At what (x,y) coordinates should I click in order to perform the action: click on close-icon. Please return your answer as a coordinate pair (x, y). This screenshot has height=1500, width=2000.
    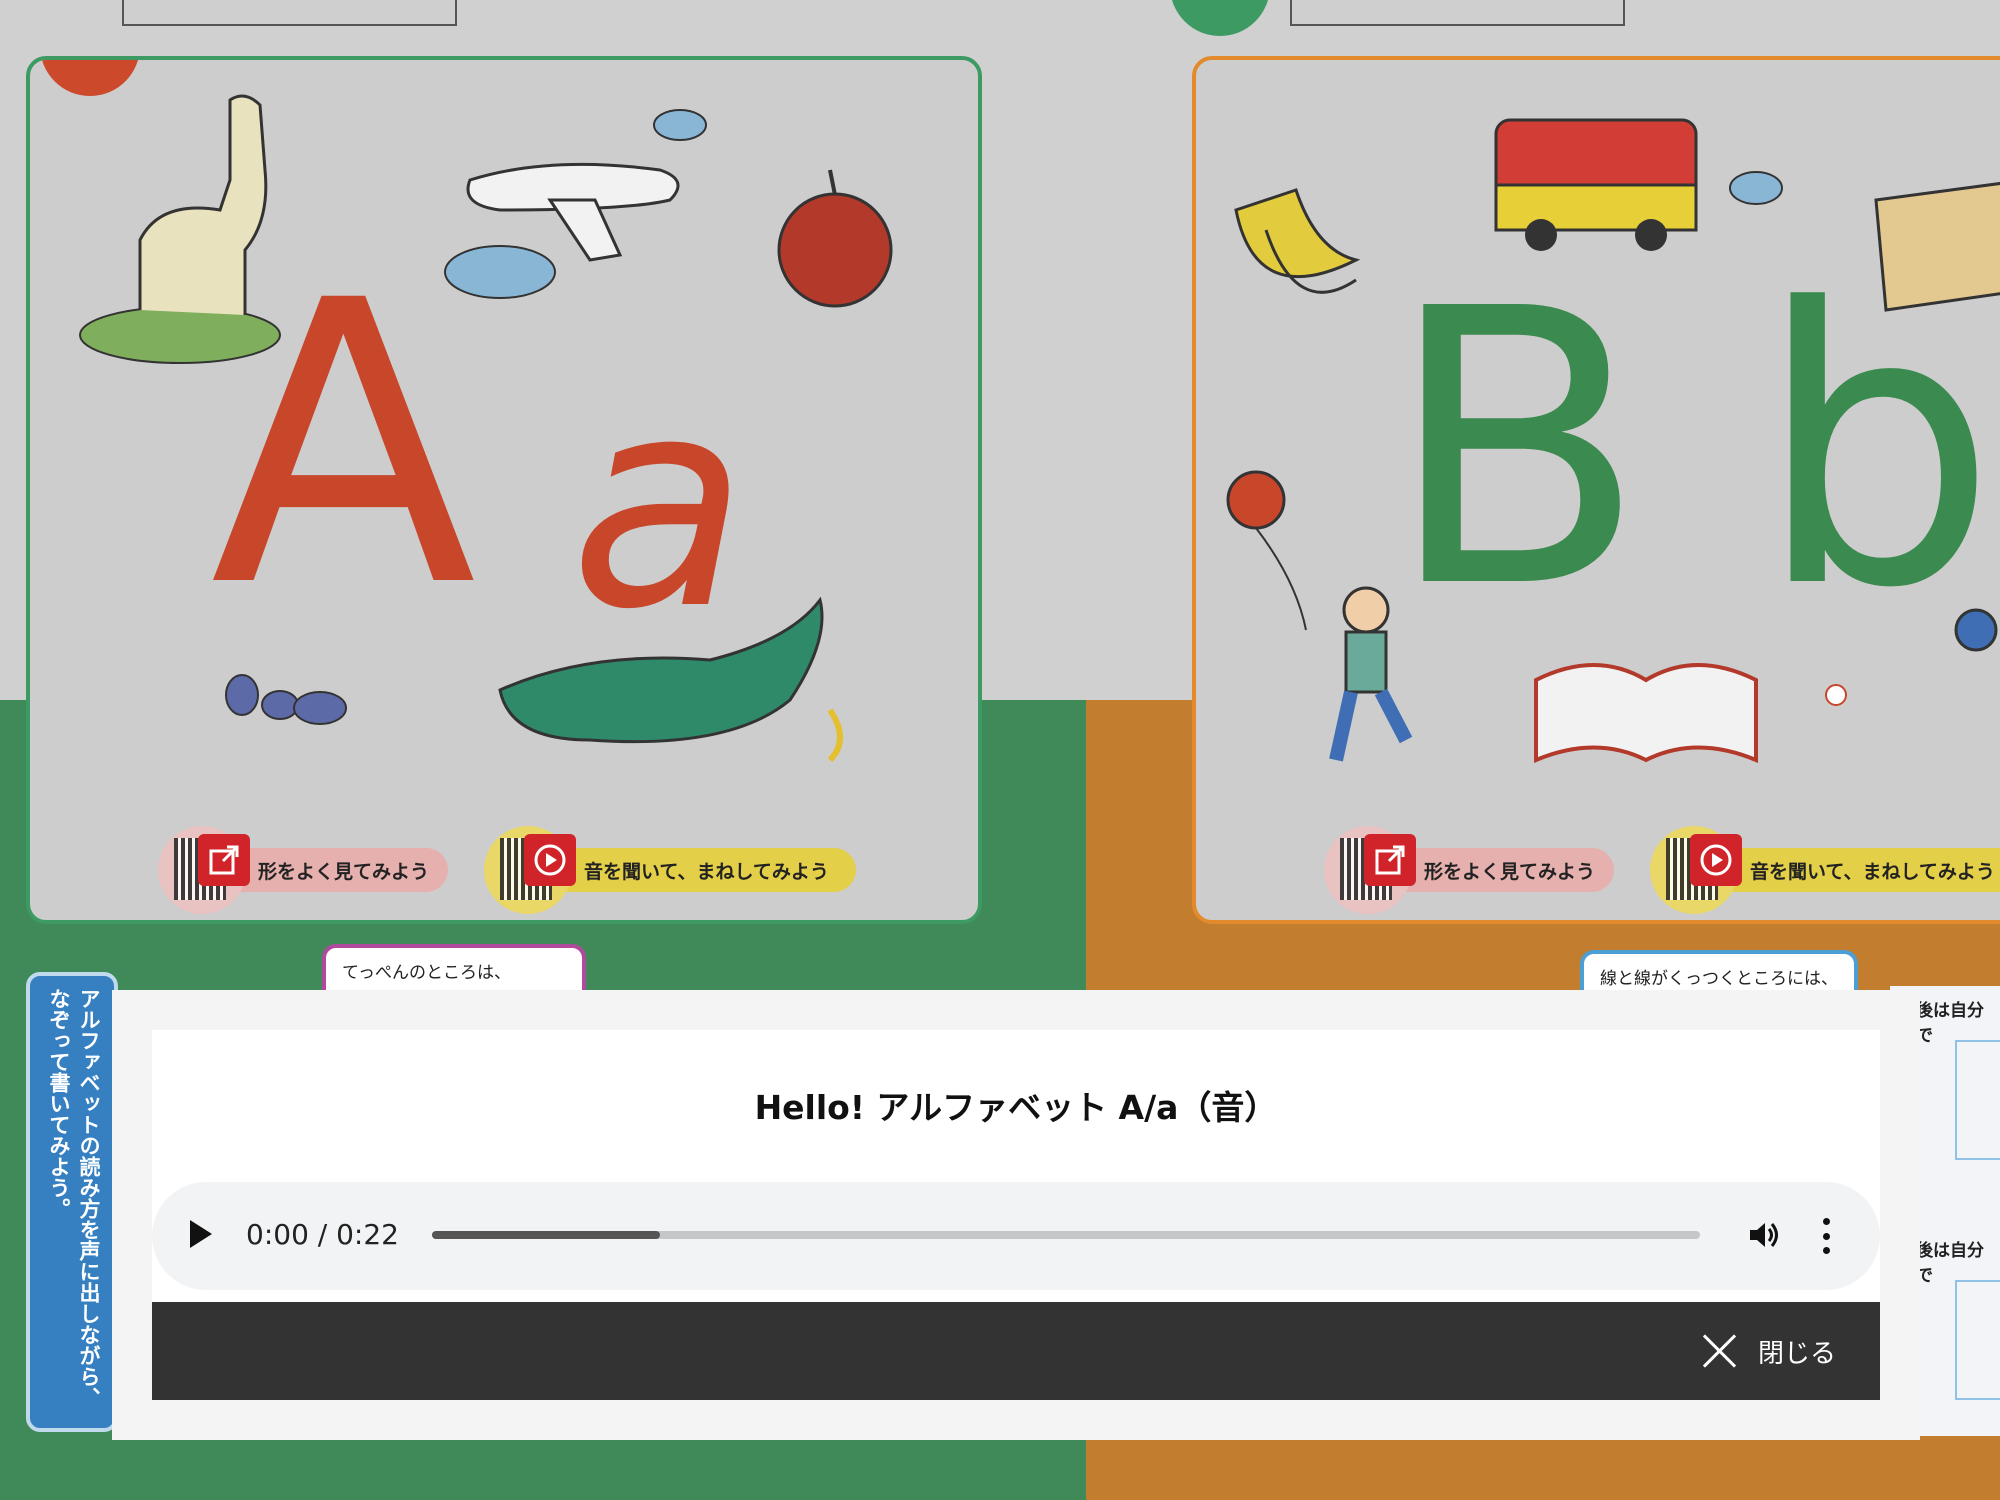
    Looking at the image, I should click on (1719, 1351).